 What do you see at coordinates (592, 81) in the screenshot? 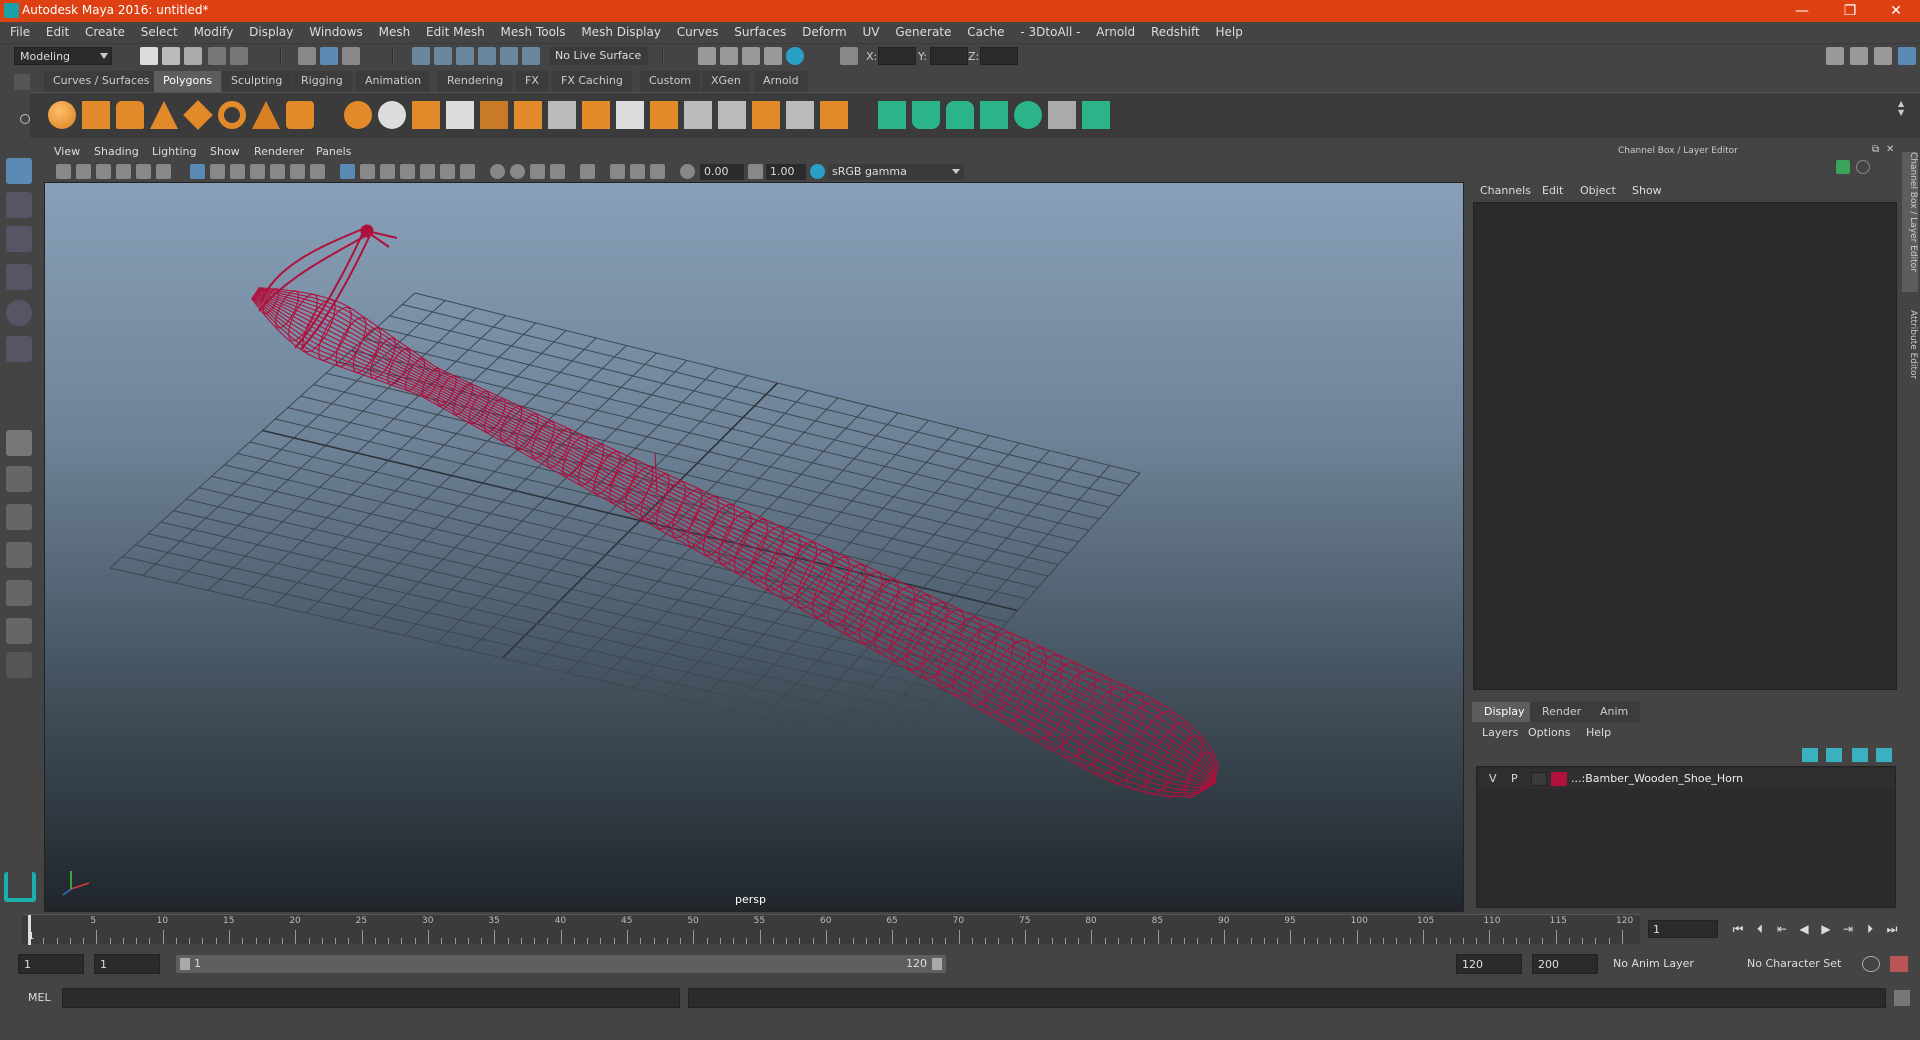
I see `shelf-tab-fx-caching: FX Caching` at bounding box center [592, 81].